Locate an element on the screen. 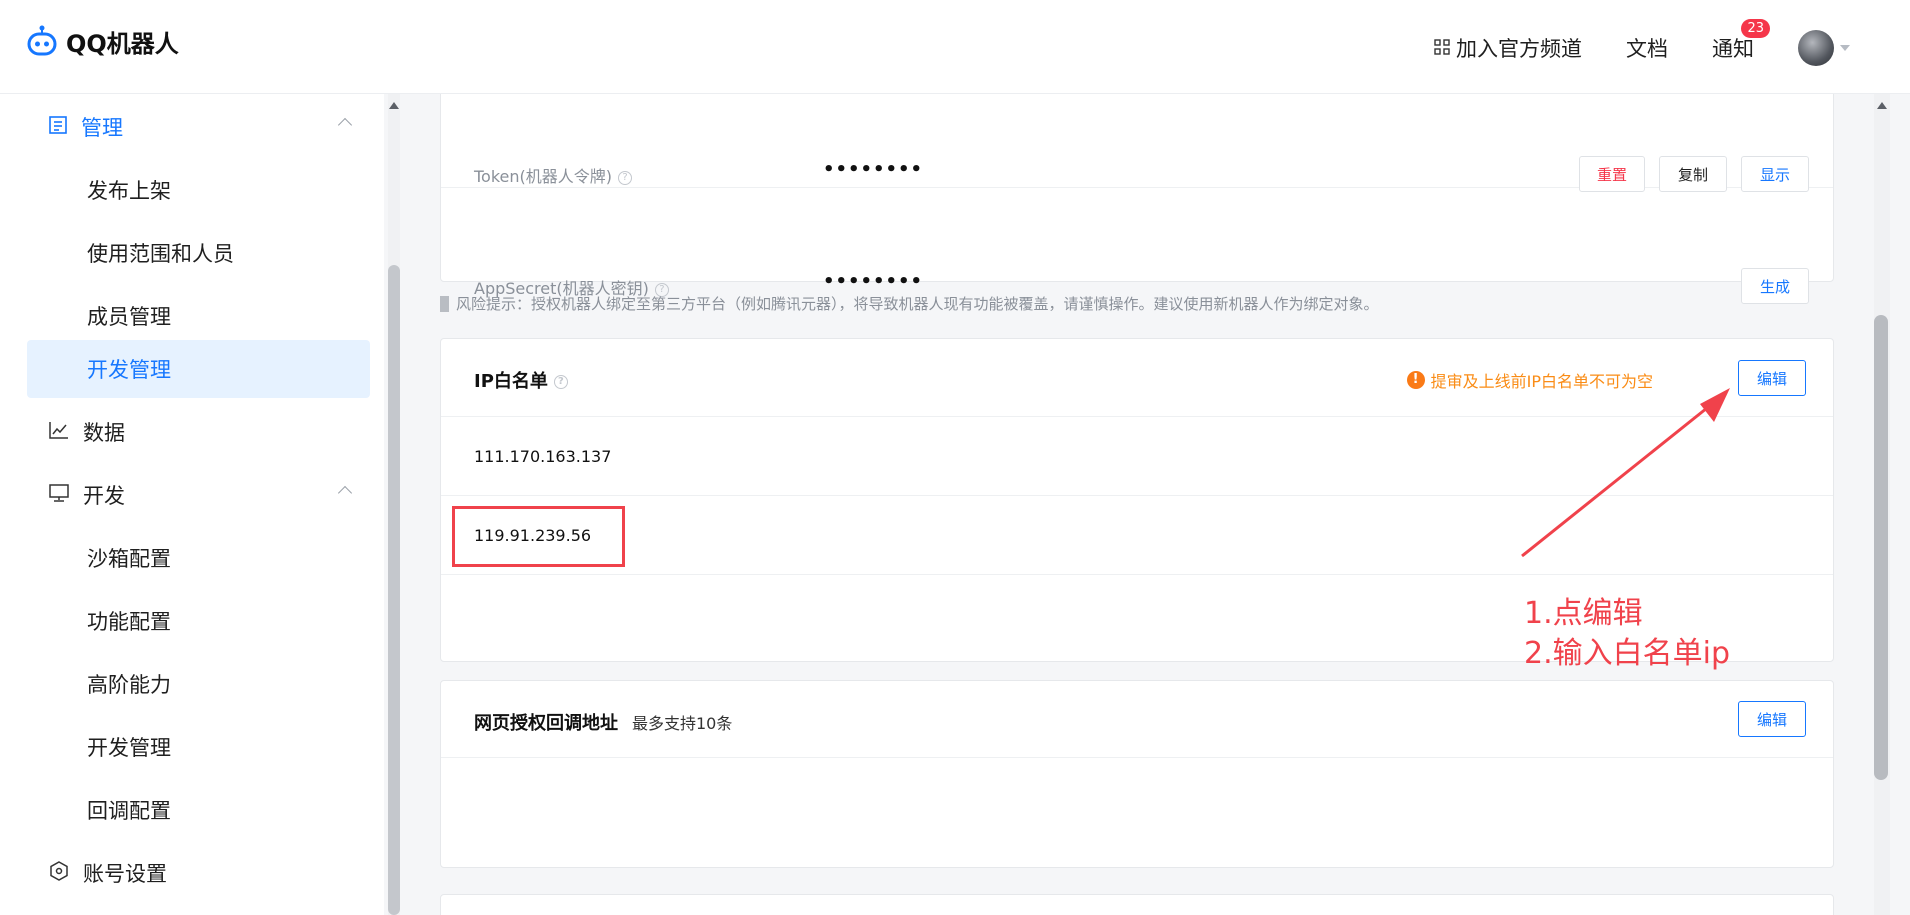  document-list-icon is located at coordinates (58, 127).